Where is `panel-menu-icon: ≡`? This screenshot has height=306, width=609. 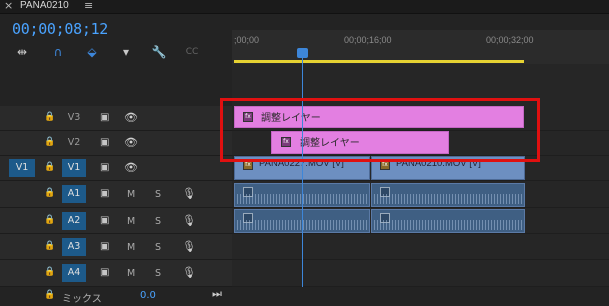
panel-menu-icon: ≡ is located at coordinates (88, 6).